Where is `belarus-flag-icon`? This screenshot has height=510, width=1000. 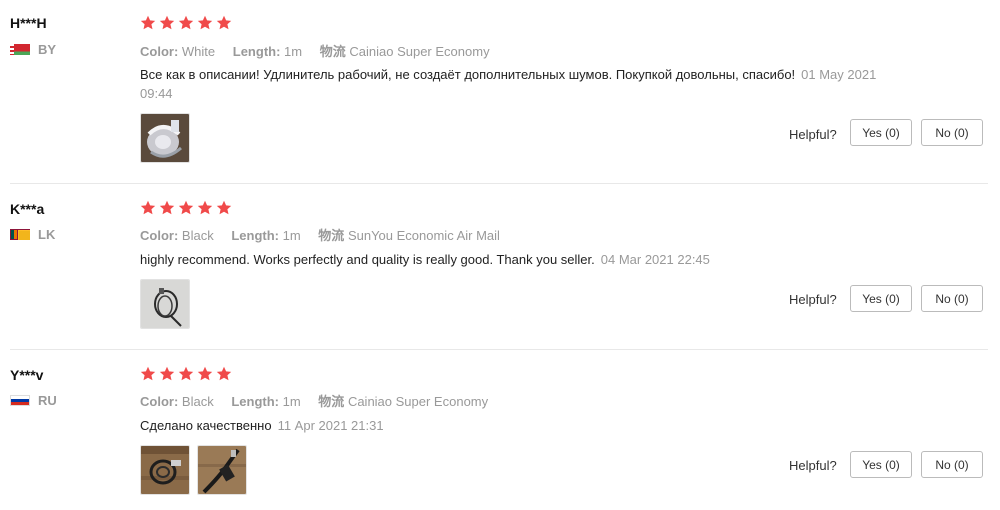 belarus-flag-icon is located at coordinates (20, 49).